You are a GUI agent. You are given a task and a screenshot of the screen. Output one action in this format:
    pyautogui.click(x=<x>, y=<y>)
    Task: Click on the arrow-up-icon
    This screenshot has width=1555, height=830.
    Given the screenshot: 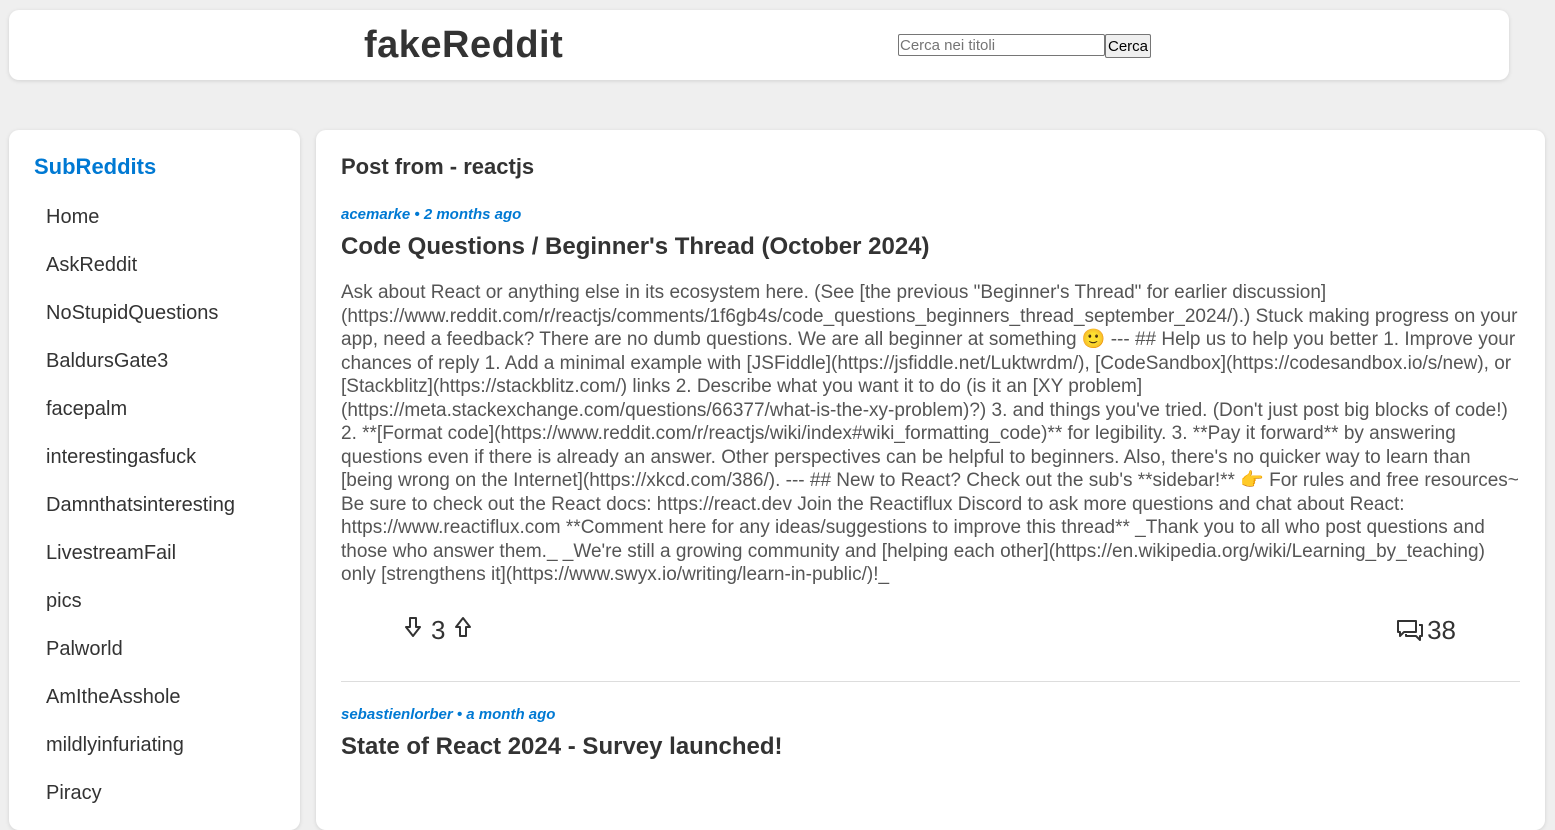 What is the action you would take?
    pyautogui.click(x=463, y=626)
    